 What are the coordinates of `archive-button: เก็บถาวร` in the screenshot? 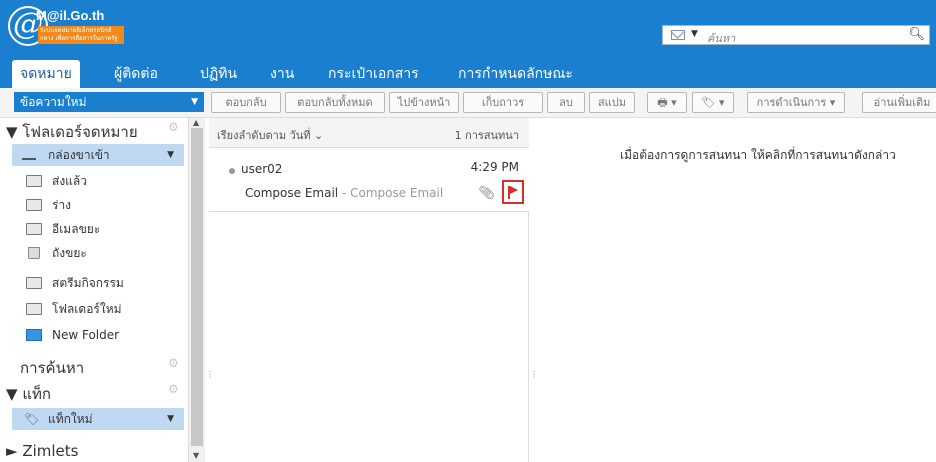 It's located at (503, 102).